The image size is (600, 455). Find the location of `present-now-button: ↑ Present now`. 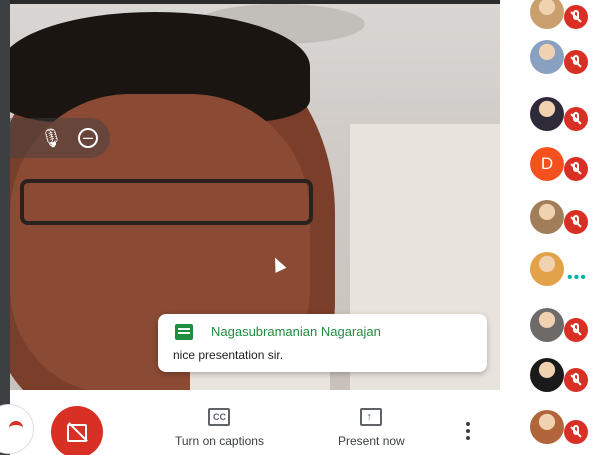

present-now-button: ↑ Present now is located at coordinates (371, 428).